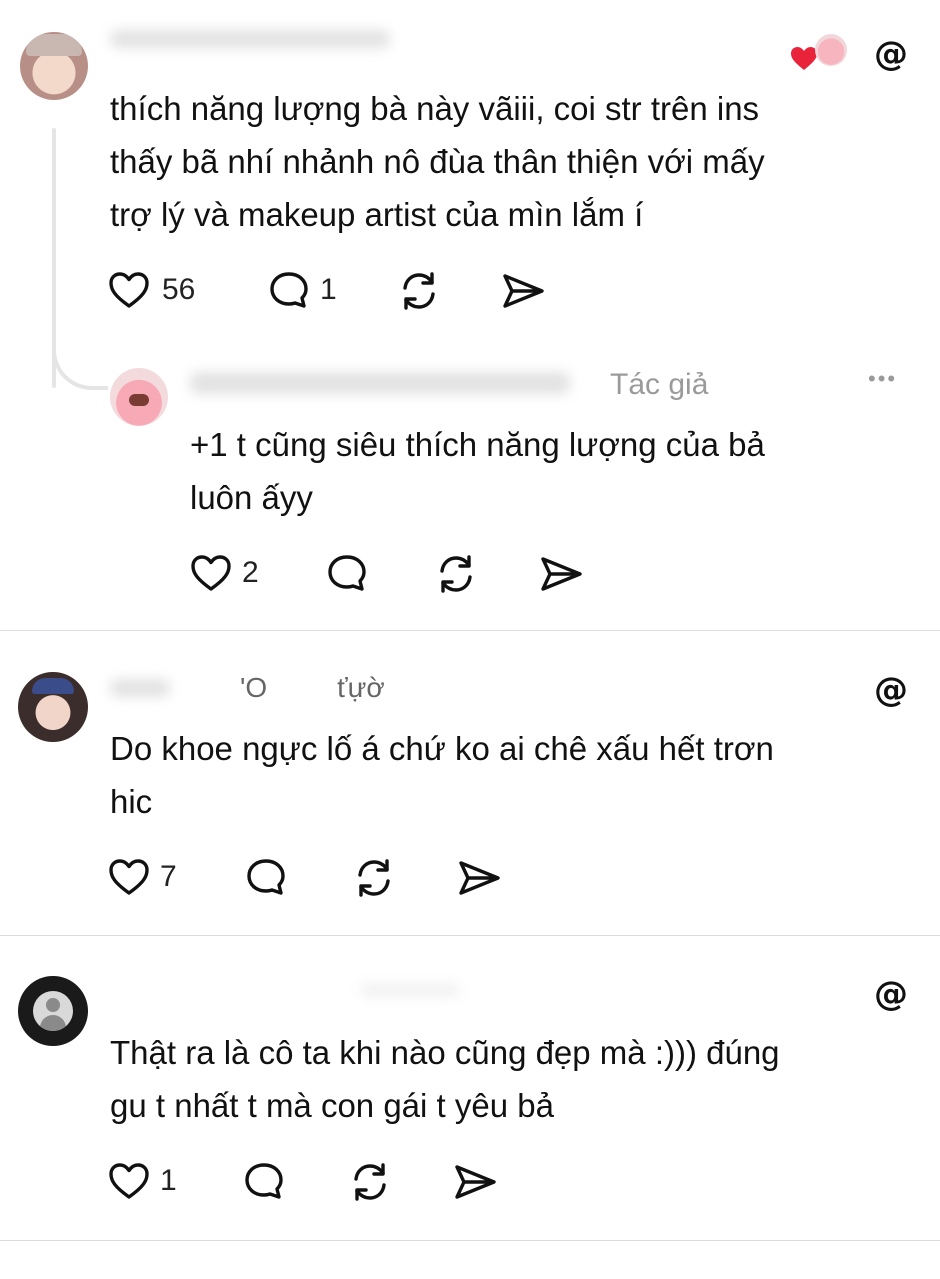 The height and width of the screenshot is (1279, 940). What do you see at coordinates (804, 59) in the screenshot?
I see `heart-reaction-icon` at bounding box center [804, 59].